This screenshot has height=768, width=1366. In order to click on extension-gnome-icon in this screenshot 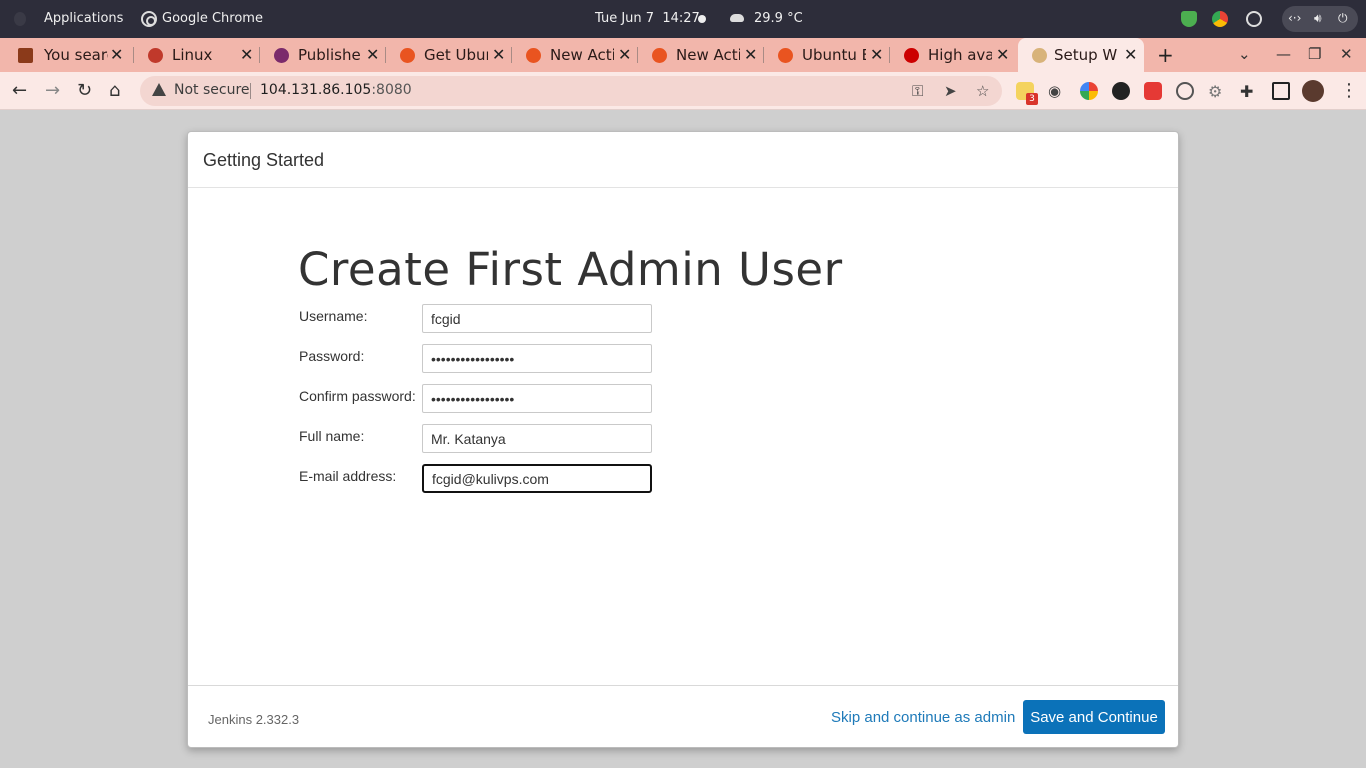, I will do `click(1121, 91)`.